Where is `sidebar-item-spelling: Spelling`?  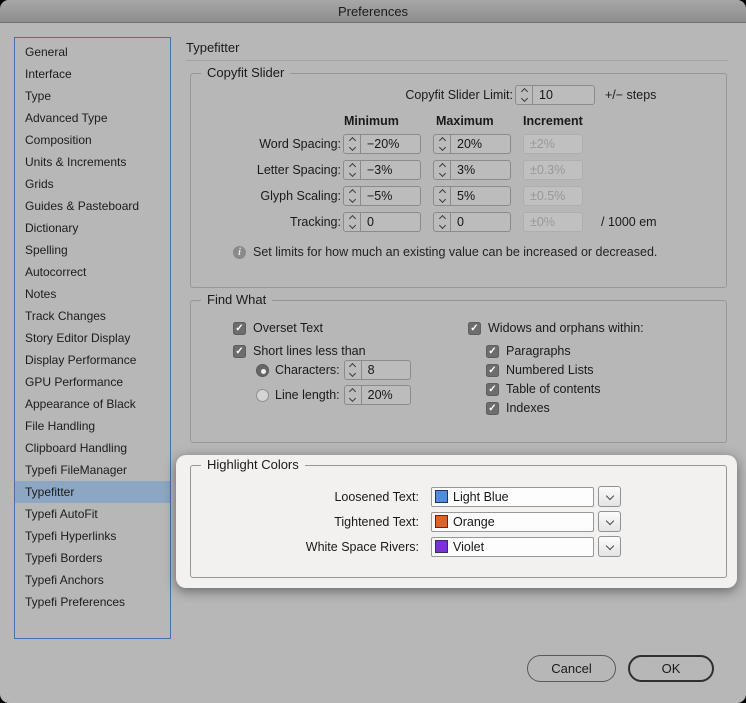
sidebar-item-spelling: Spelling is located at coordinates (92, 250).